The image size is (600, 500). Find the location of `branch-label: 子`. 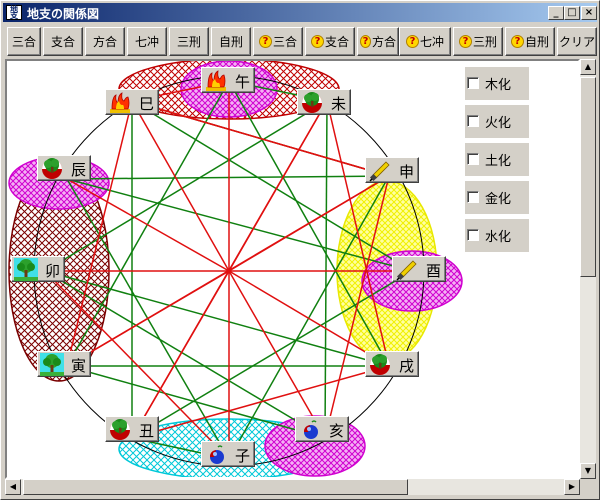

branch-label: 子 is located at coordinates (242, 456).